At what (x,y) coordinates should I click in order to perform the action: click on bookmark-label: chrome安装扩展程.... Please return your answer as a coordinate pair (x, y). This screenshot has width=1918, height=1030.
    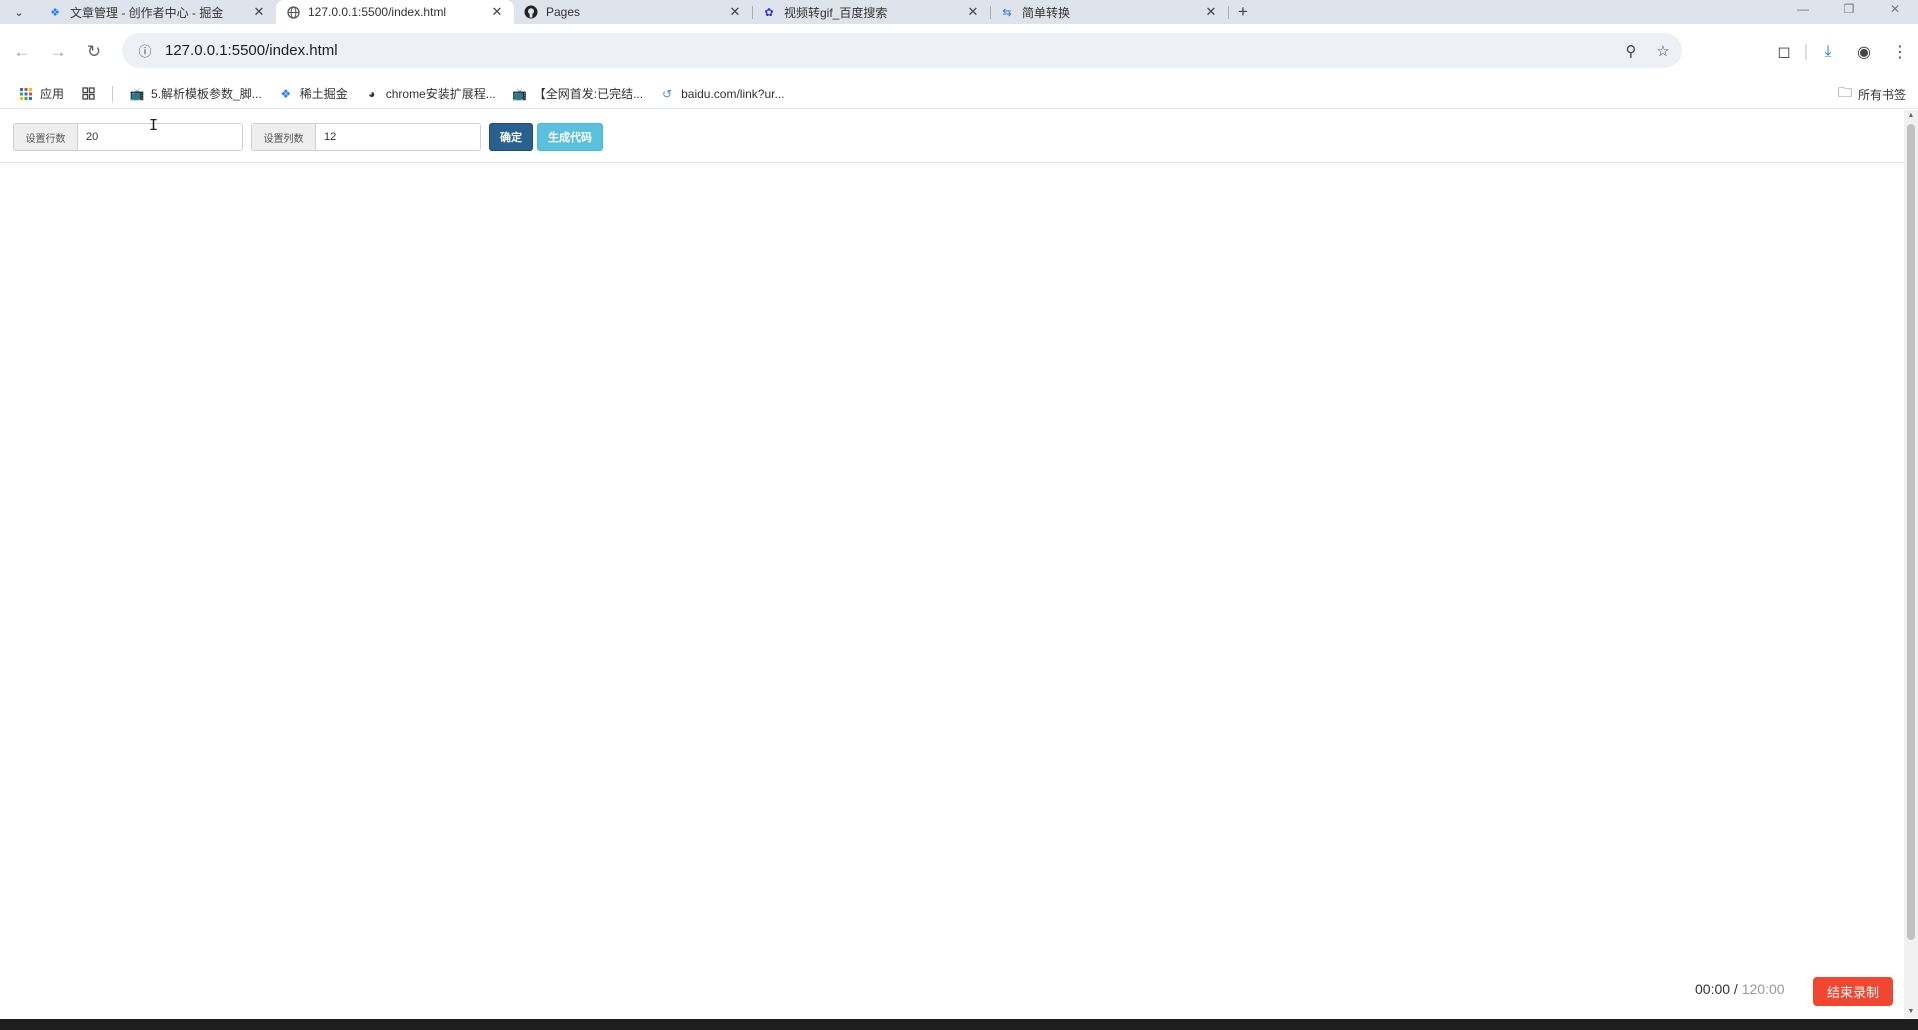
    Looking at the image, I should click on (440, 94).